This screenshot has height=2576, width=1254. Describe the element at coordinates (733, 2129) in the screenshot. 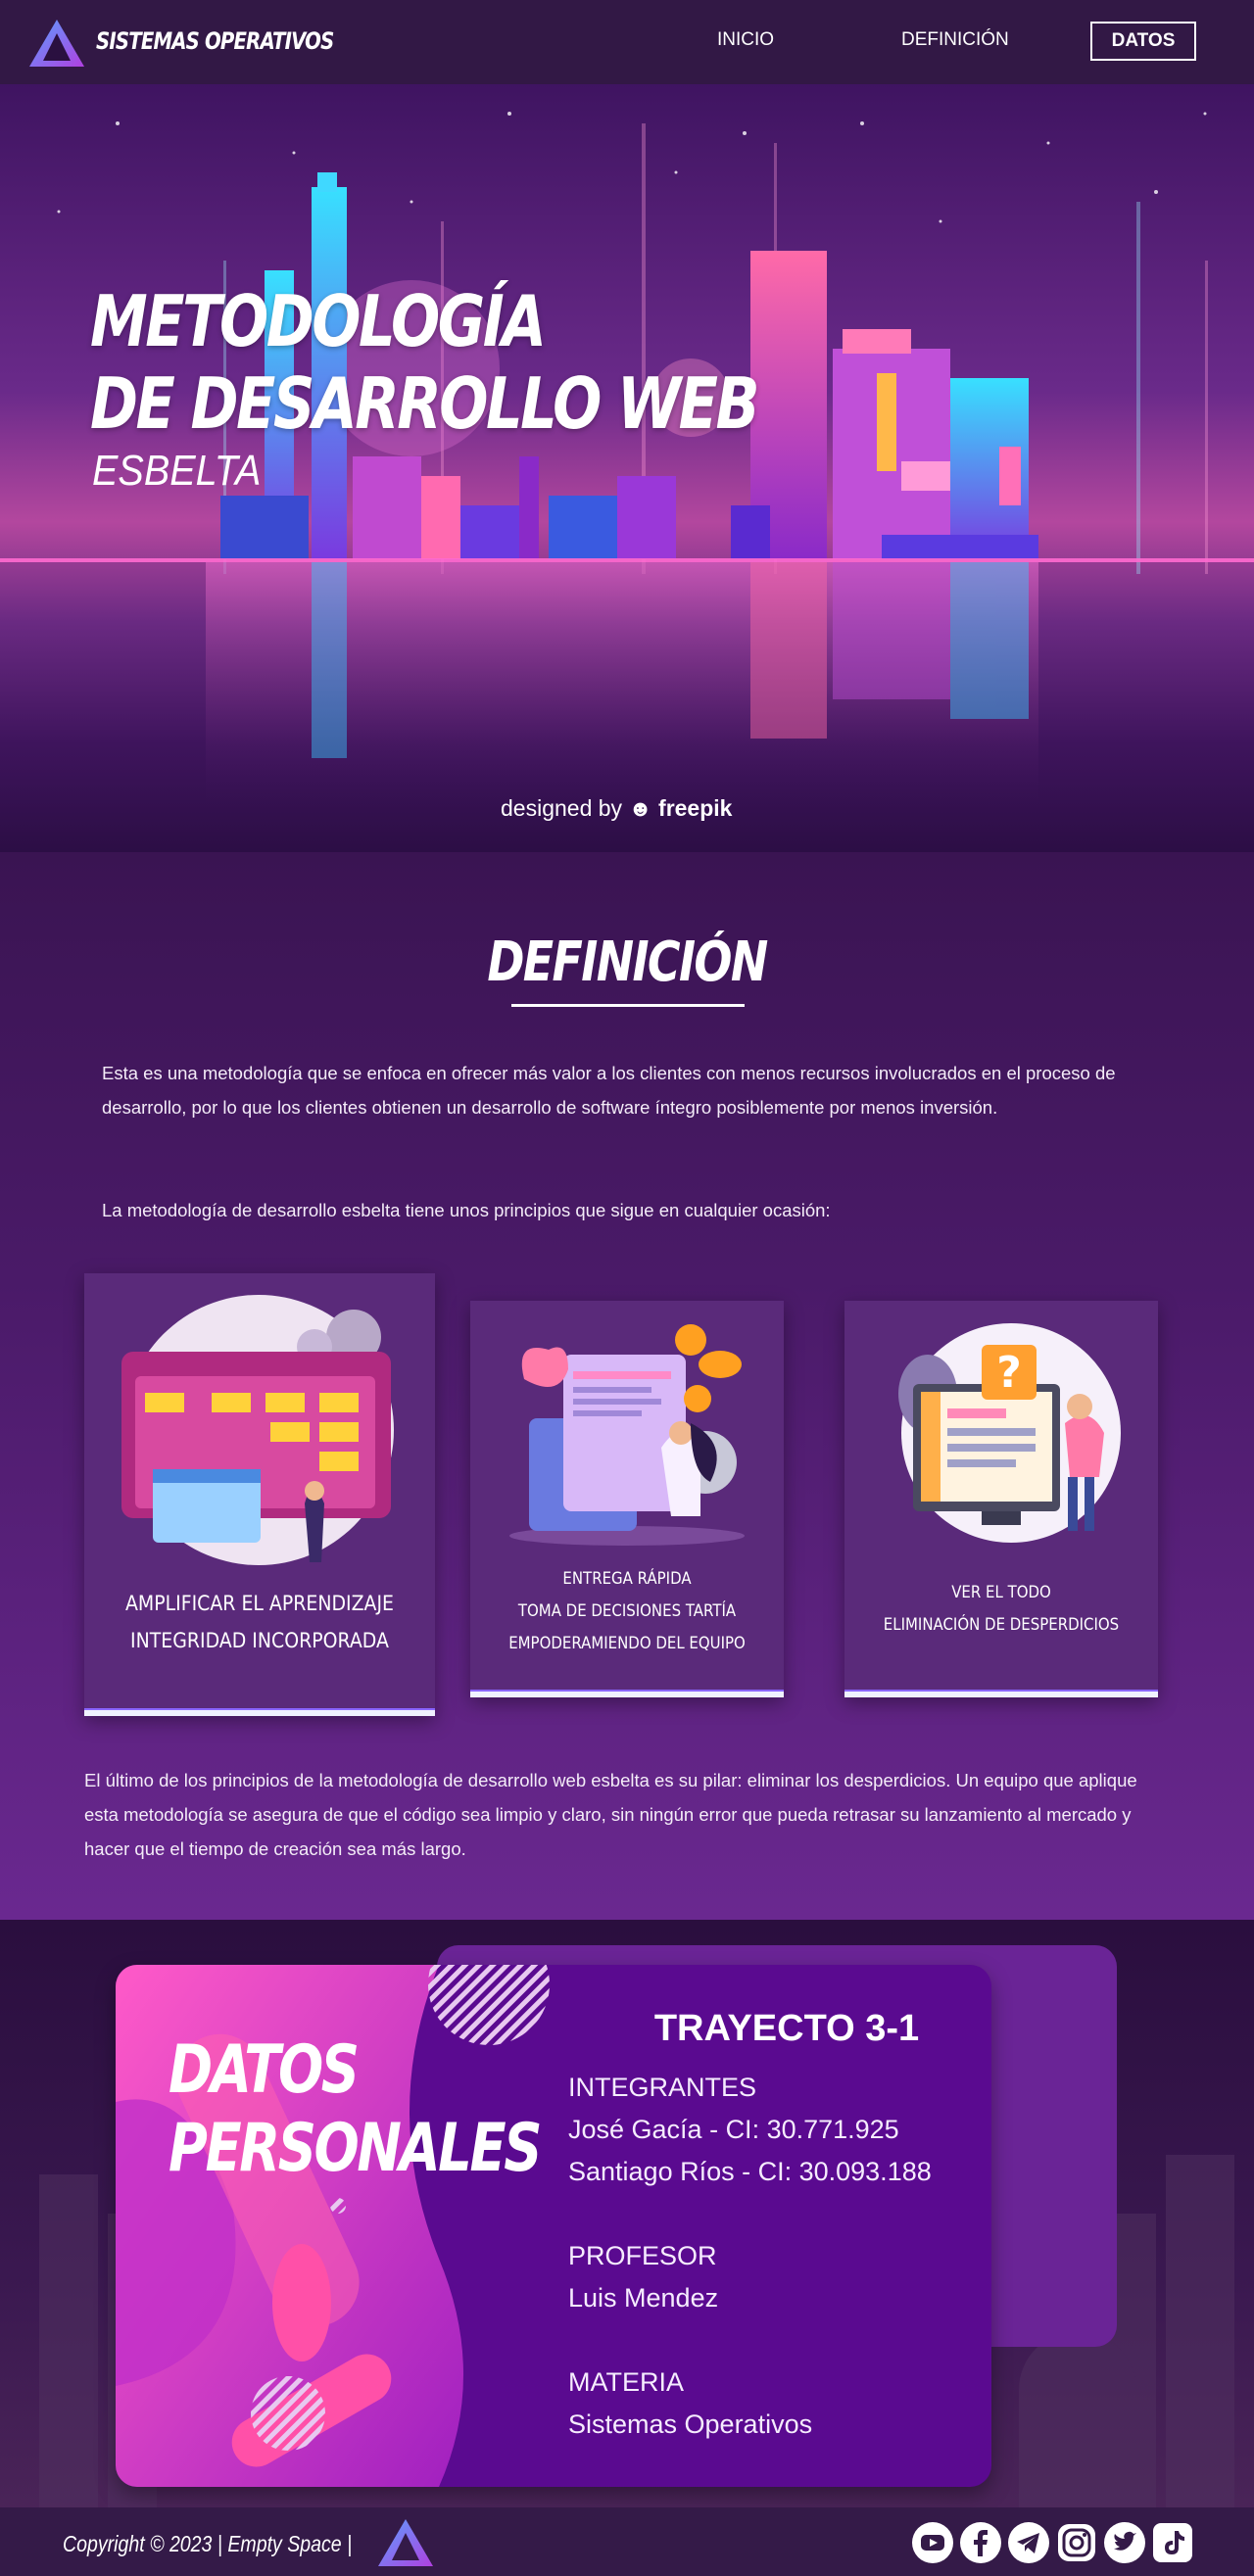

I see `integrante-1: José Gacía - CI: 30.771.925` at that location.